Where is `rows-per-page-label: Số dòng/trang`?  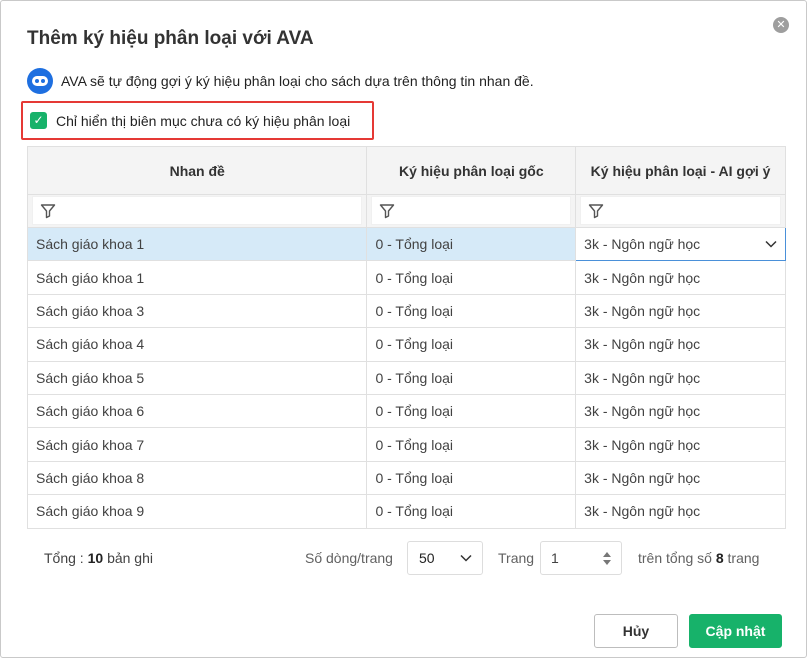
rows-per-page-label: Số dòng/trang is located at coordinates (349, 558).